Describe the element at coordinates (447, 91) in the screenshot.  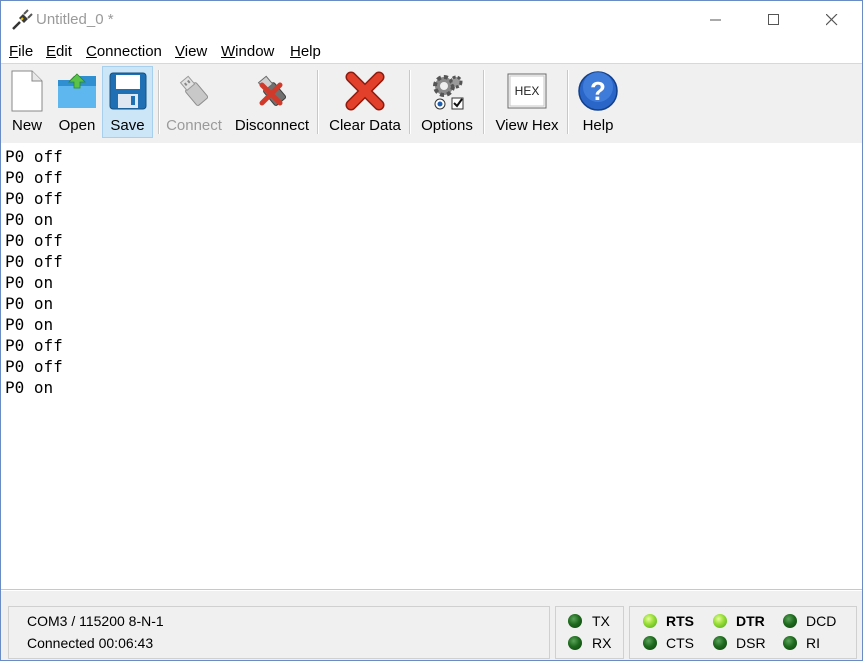
I see `gear-options-icon` at that location.